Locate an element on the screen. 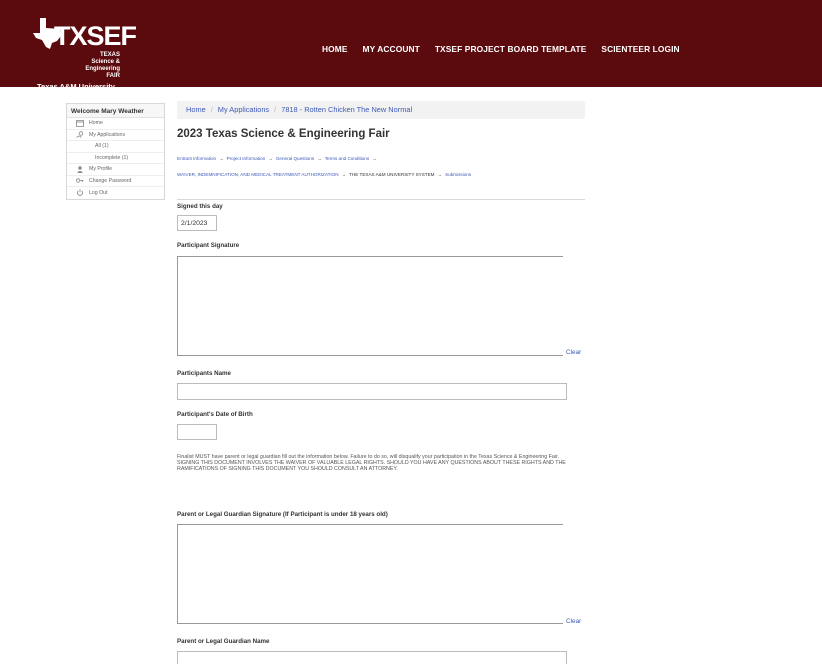 The image size is (822, 664). sidebar-item-label: Change Password is located at coordinates (110, 180).